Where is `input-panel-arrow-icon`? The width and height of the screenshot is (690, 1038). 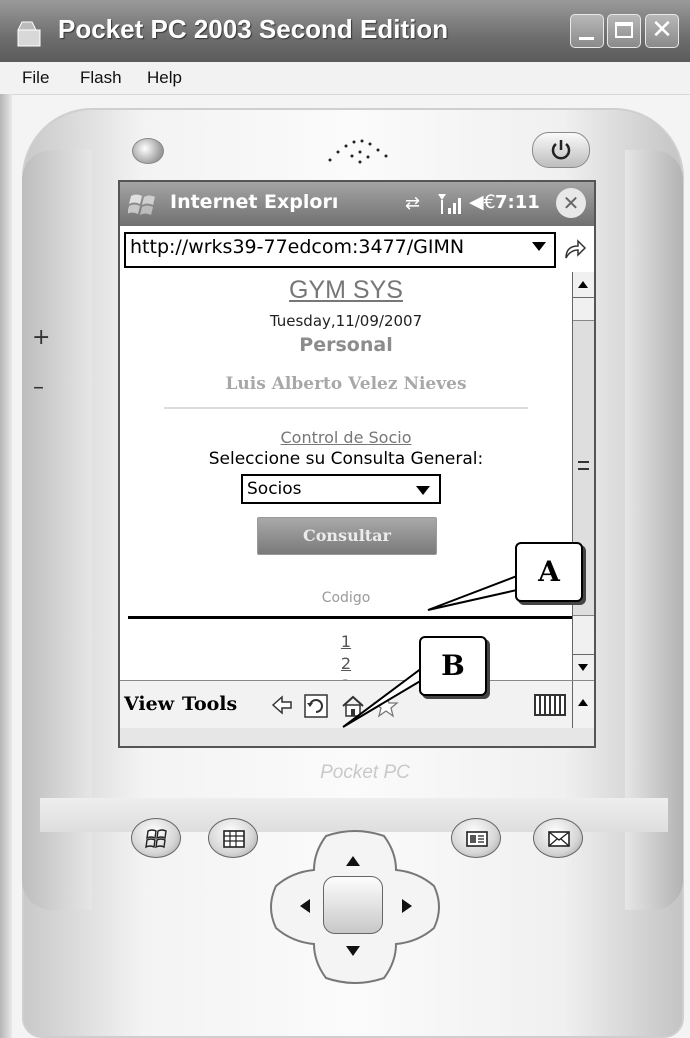 input-panel-arrow-icon is located at coordinates (583, 705).